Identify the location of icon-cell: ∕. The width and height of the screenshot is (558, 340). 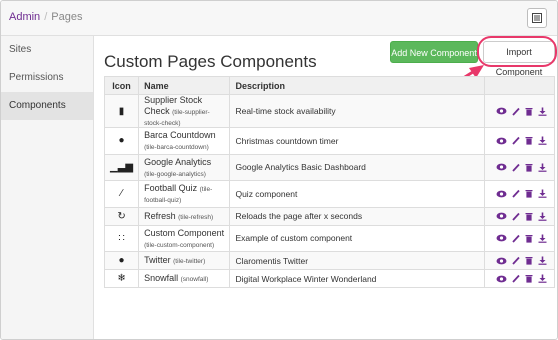
(121, 194).